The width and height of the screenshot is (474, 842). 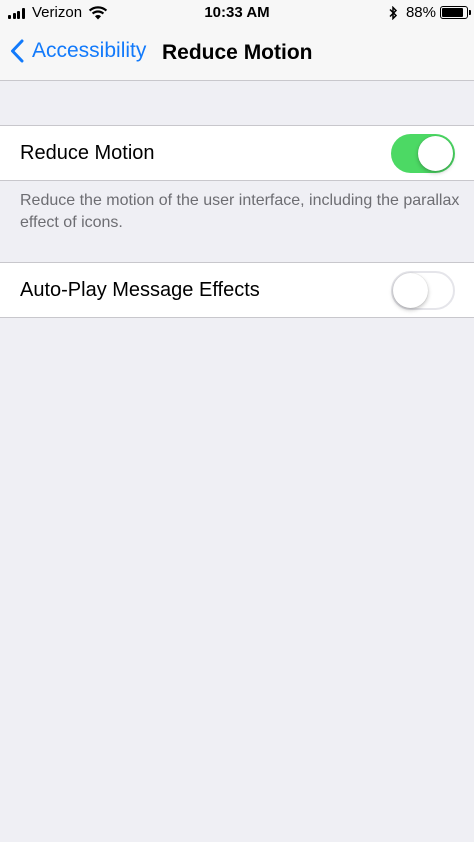 I want to click on bluetooth-icon, so click(x=393, y=12).